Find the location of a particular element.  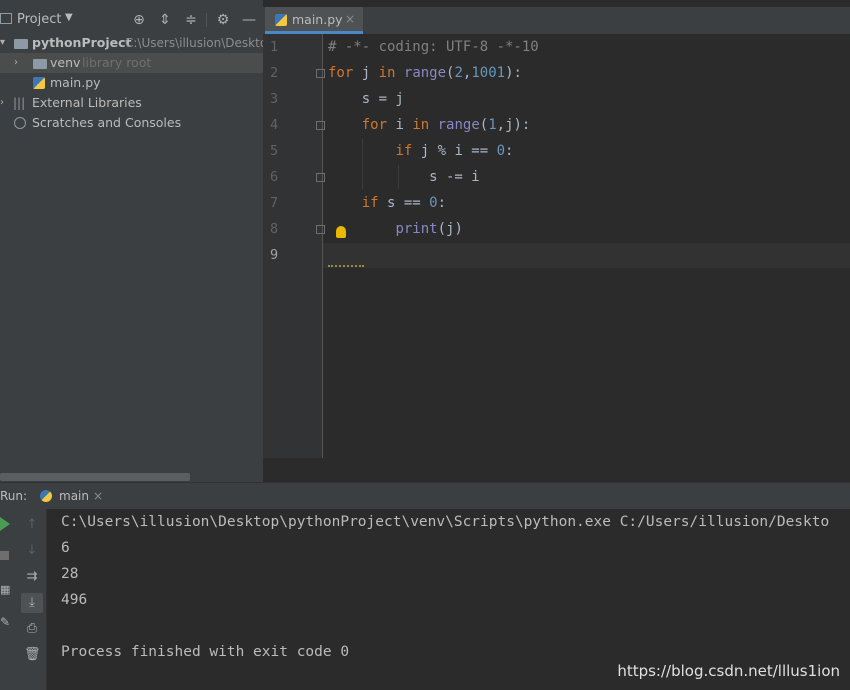

layout-icon: ▦ is located at coordinates (5, 589).